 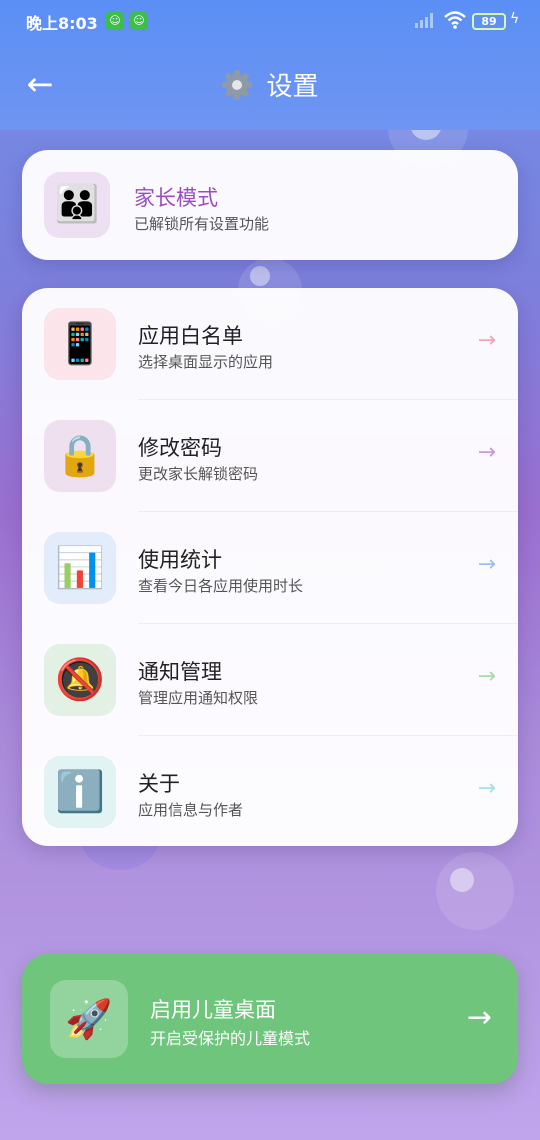 What do you see at coordinates (230, 1038) in the screenshot?
I see `launch-subtitle: 开启受保护的儿童模式` at bounding box center [230, 1038].